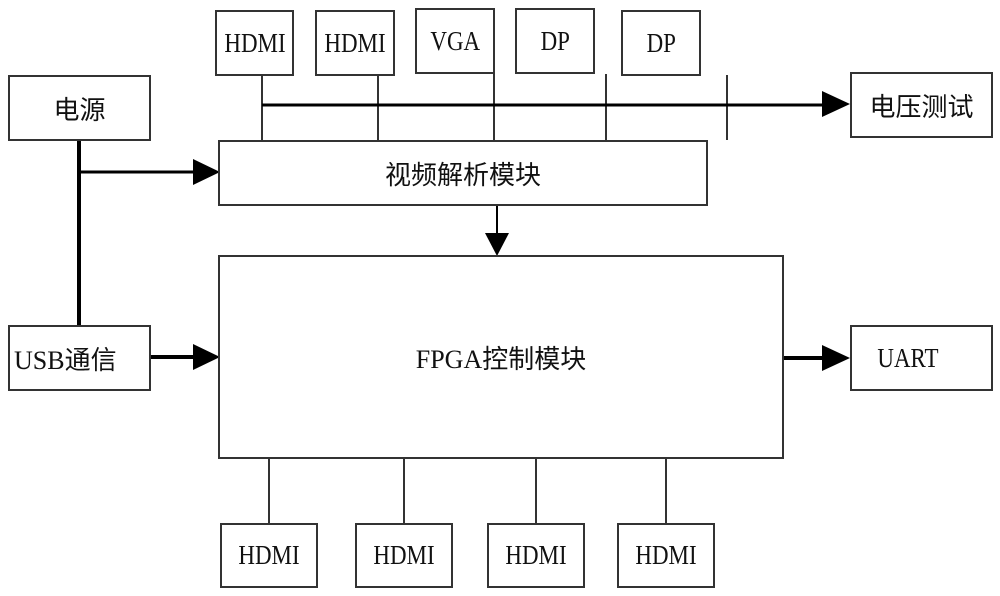 The width and height of the screenshot is (1000, 596). I want to click on input-hdmi-2-box: HDMI, so click(355, 43).